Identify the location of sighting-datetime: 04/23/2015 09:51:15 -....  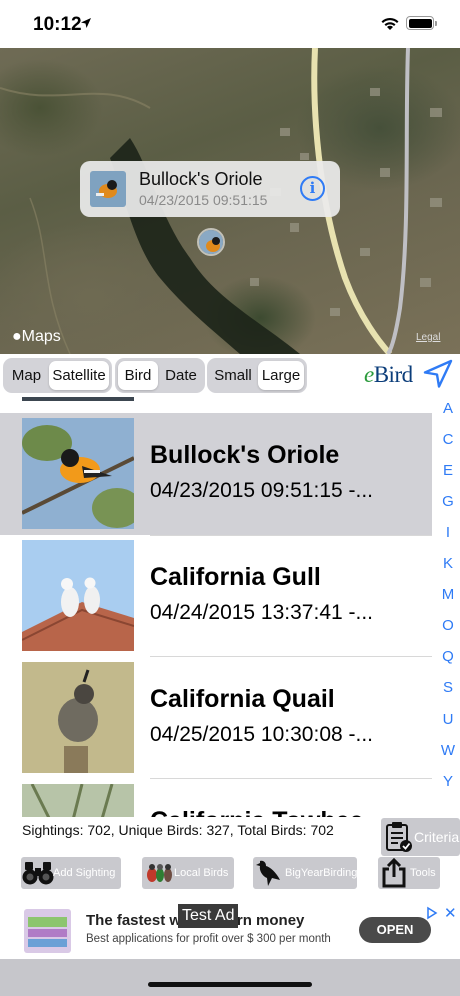
(262, 490).